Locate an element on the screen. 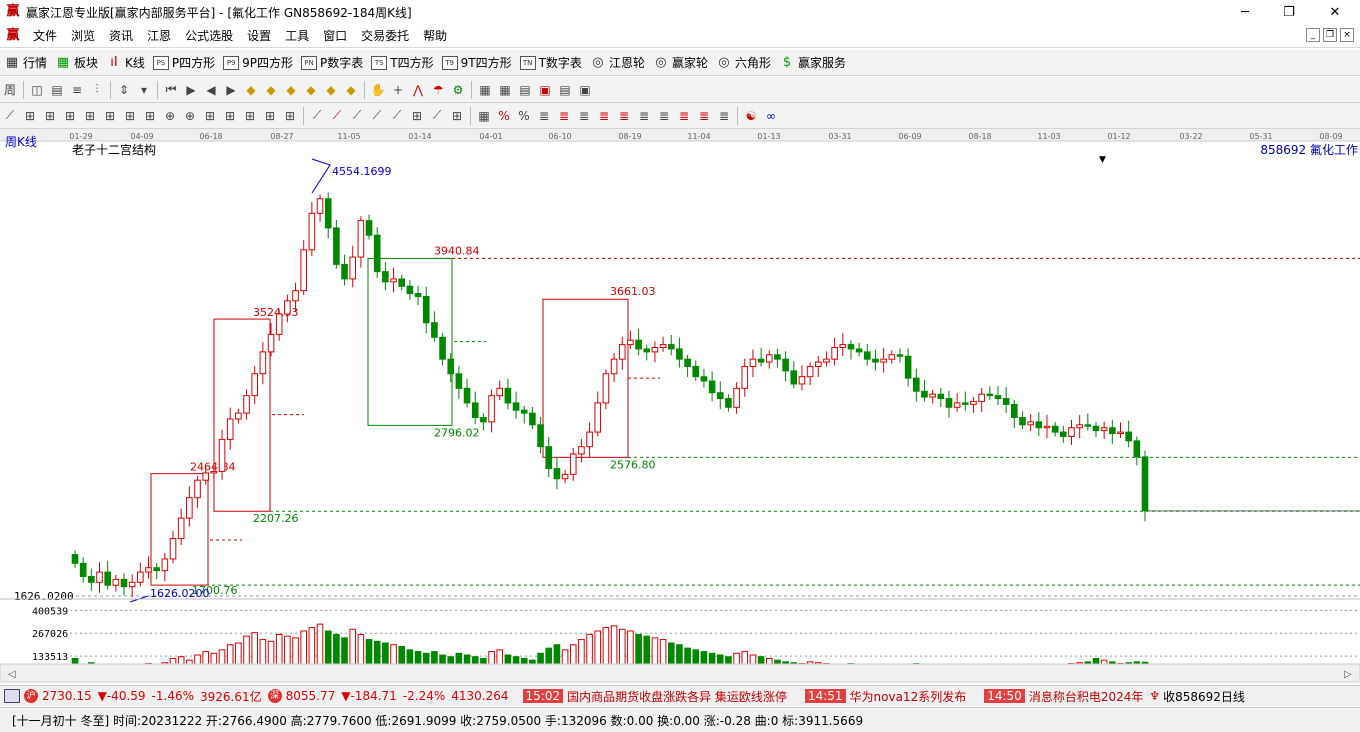 The height and width of the screenshot is (732, 1360). zigzag-icon: ⋀ is located at coordinates (418, 90).